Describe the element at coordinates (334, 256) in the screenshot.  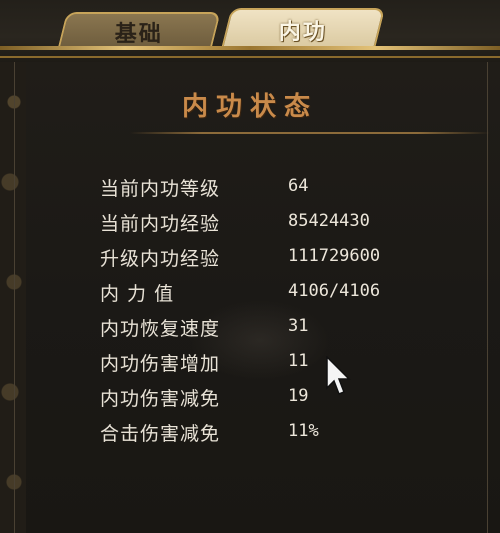
I see `stat-value: 111729600` at that location.